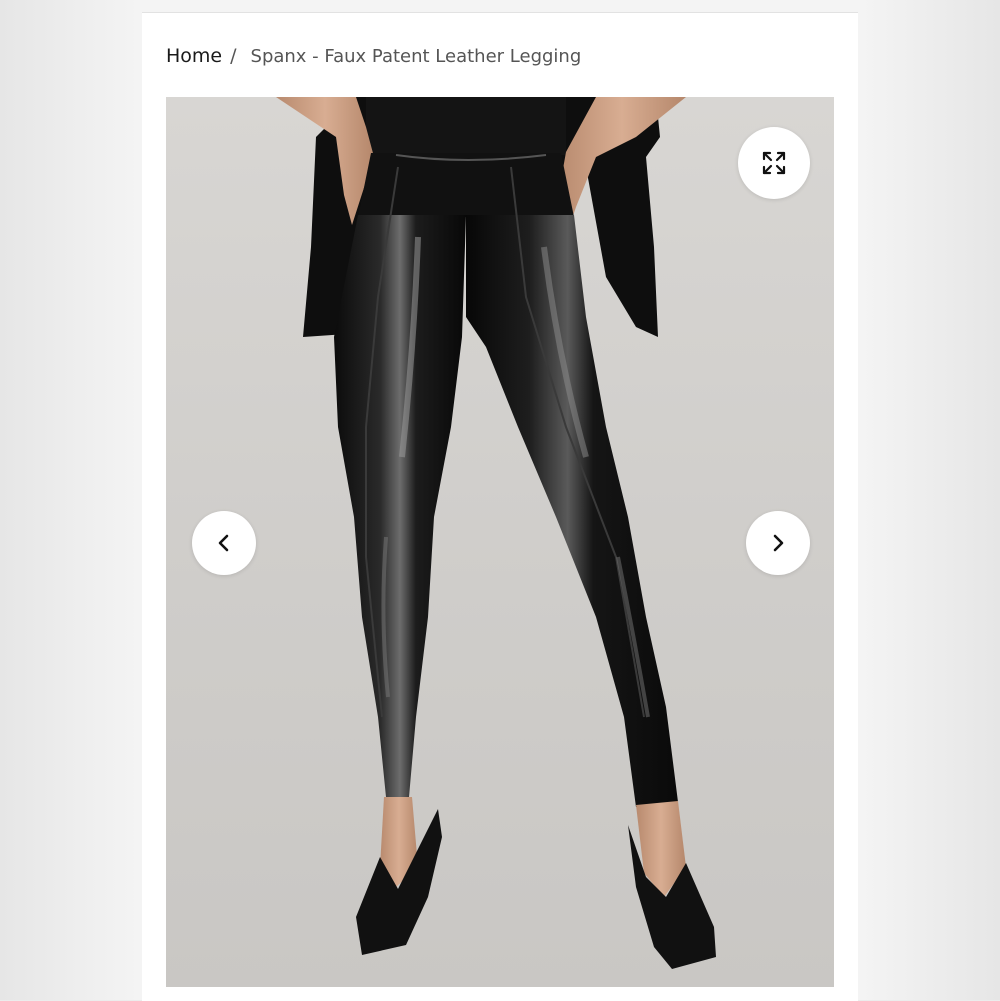 Image resolution: width=1000 pixels, height=1001 pixels. I want to click on chevron-right-icon, so click(778, 543).